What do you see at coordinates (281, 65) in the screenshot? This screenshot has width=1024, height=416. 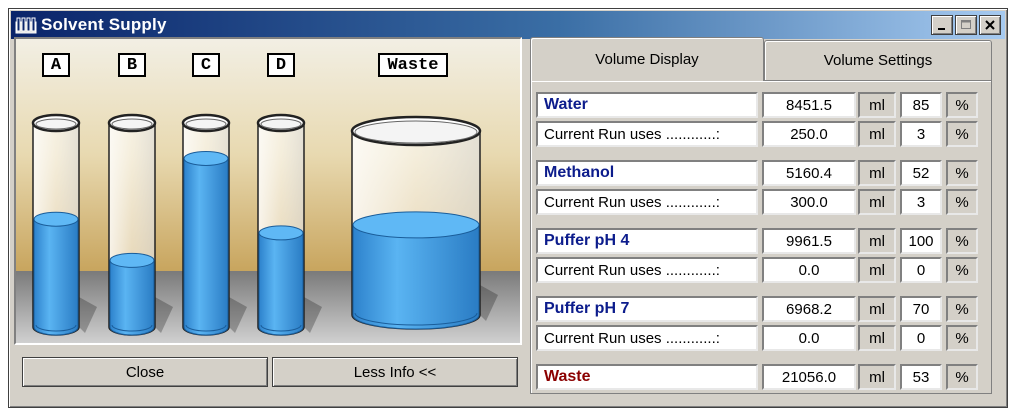 I see `bottle-label-d: D` at bounding box center [281, 65].